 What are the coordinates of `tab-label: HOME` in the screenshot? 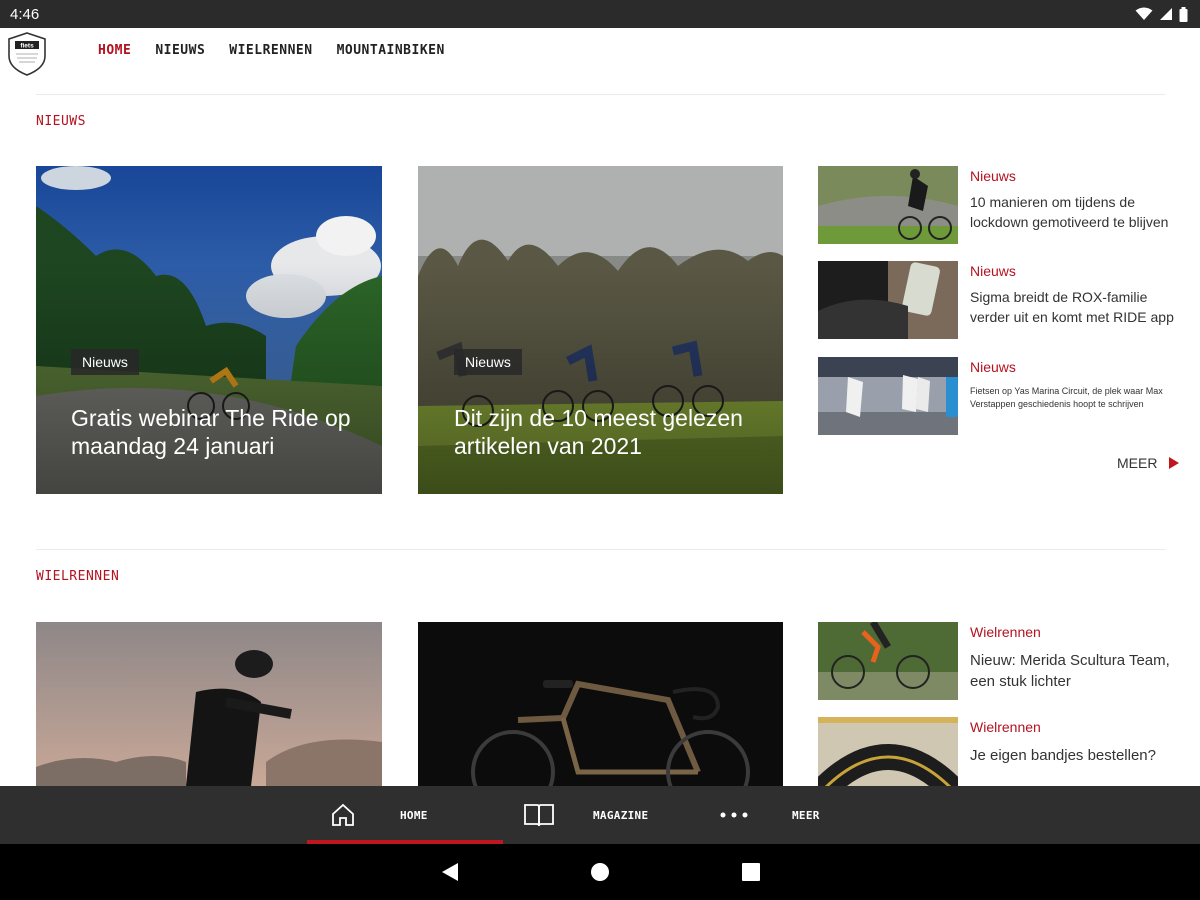 It's located at (414, 815).